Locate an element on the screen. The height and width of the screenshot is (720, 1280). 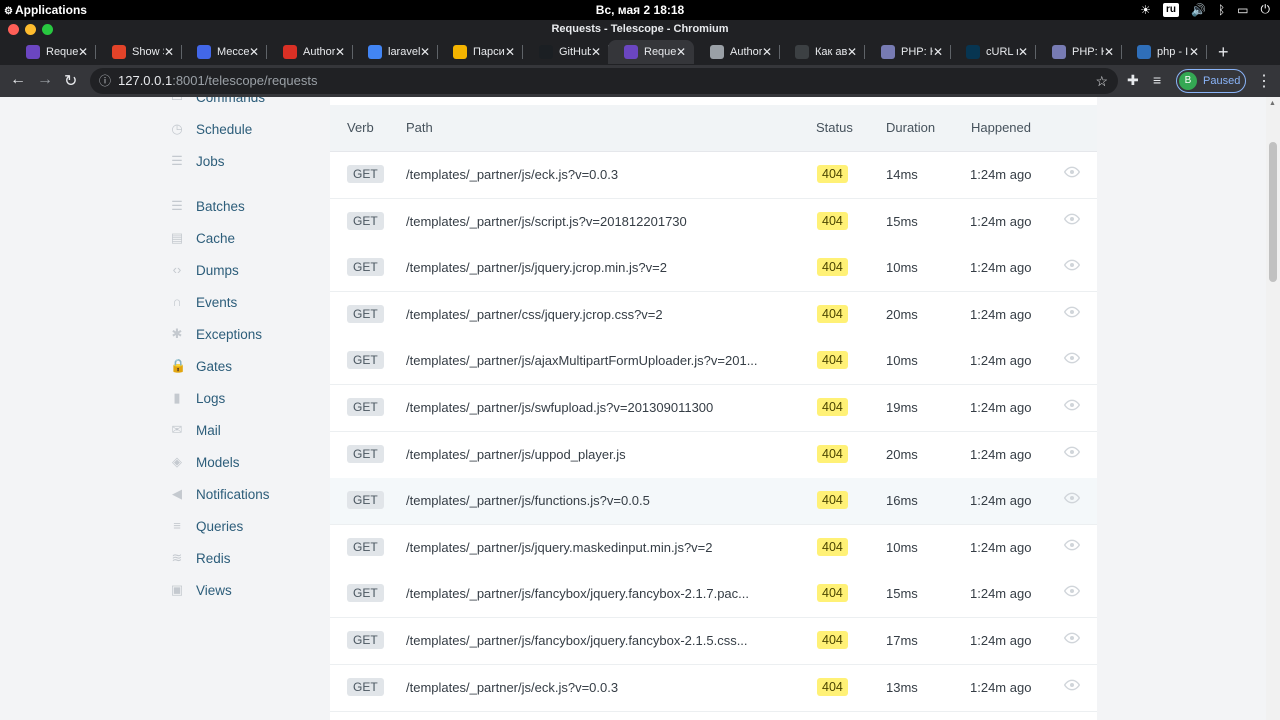
sidebar-item-cache: ▤ Cache is located at coordinates (202, 238).